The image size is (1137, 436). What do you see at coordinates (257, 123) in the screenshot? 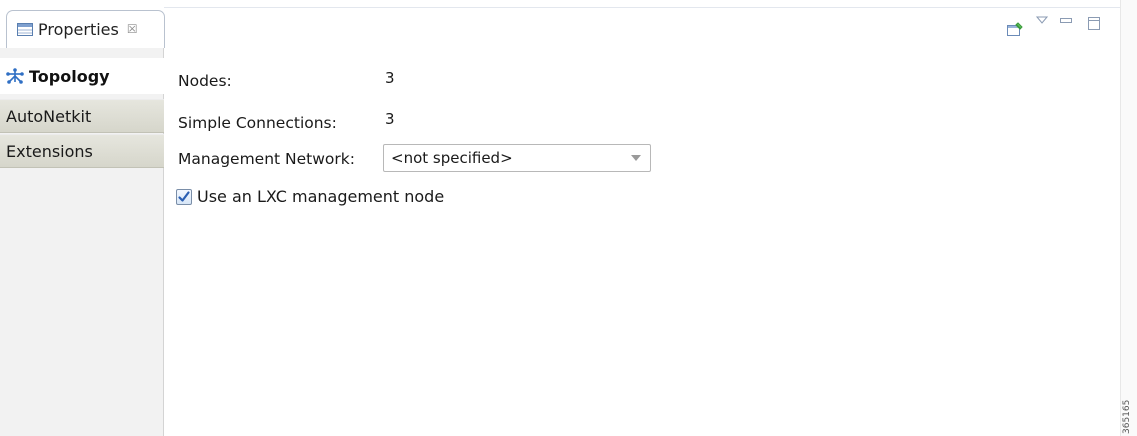
I see `simple-connections-label: Simple Connections:` at bounding box center [257, 123].